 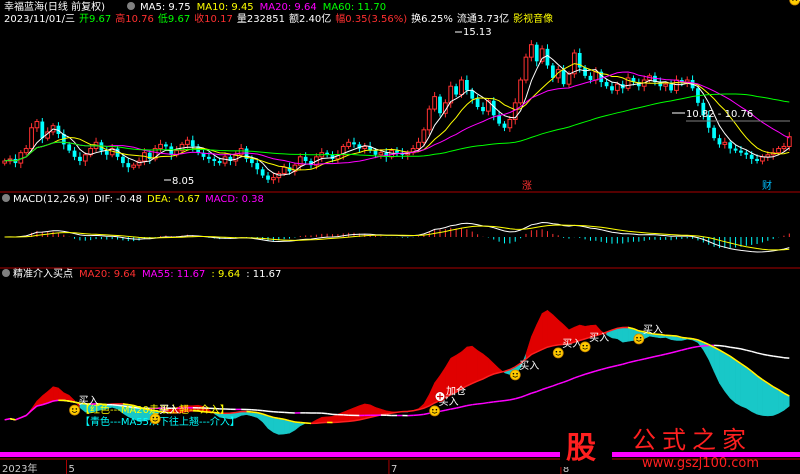 What do you see at coordinates (719, 114) in the screenshot?
I see `range-label: 10.82 - 10.76` at bounding box center [719, 114].